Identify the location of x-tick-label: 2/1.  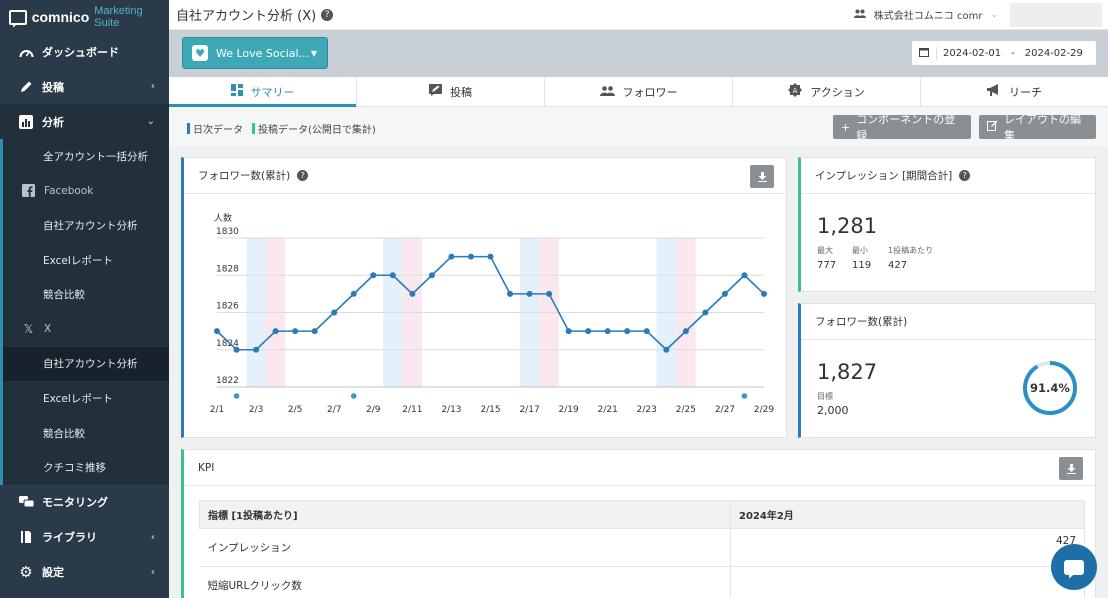
(217, 410).